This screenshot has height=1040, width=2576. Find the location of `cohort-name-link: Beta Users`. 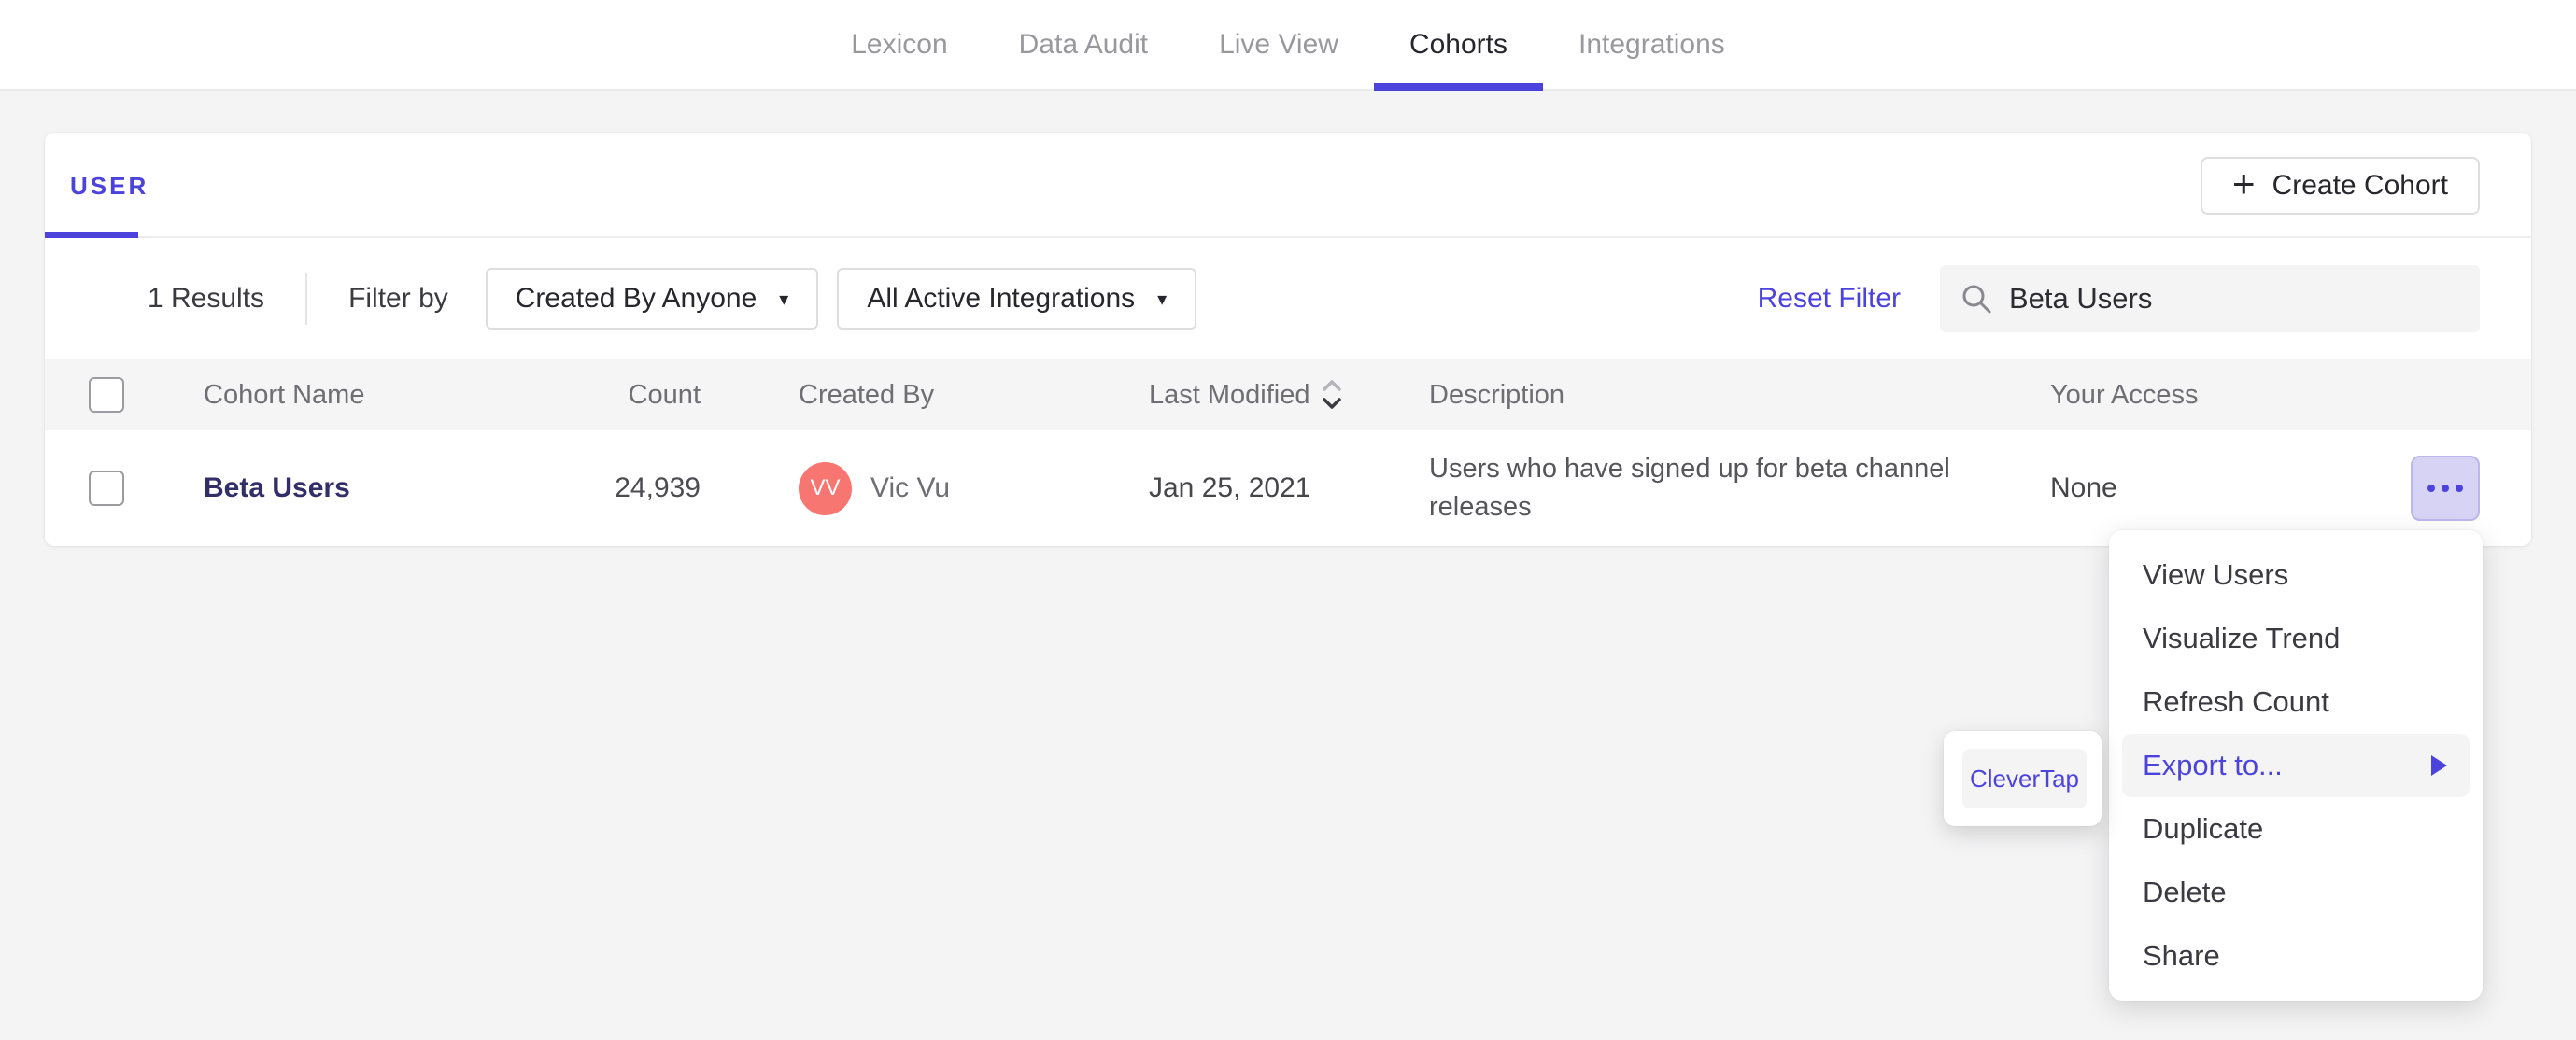

cohort-name-link: Beta Users is located at coordinates (277, 487).